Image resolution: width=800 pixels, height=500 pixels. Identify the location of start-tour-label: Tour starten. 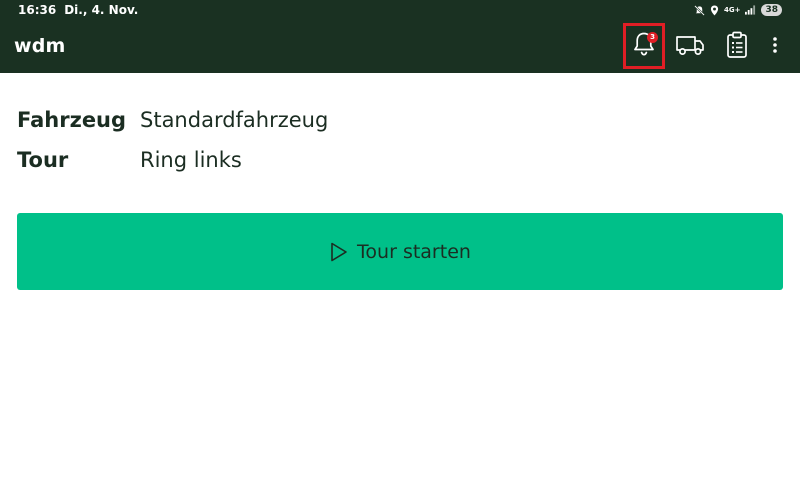
(414, 251).